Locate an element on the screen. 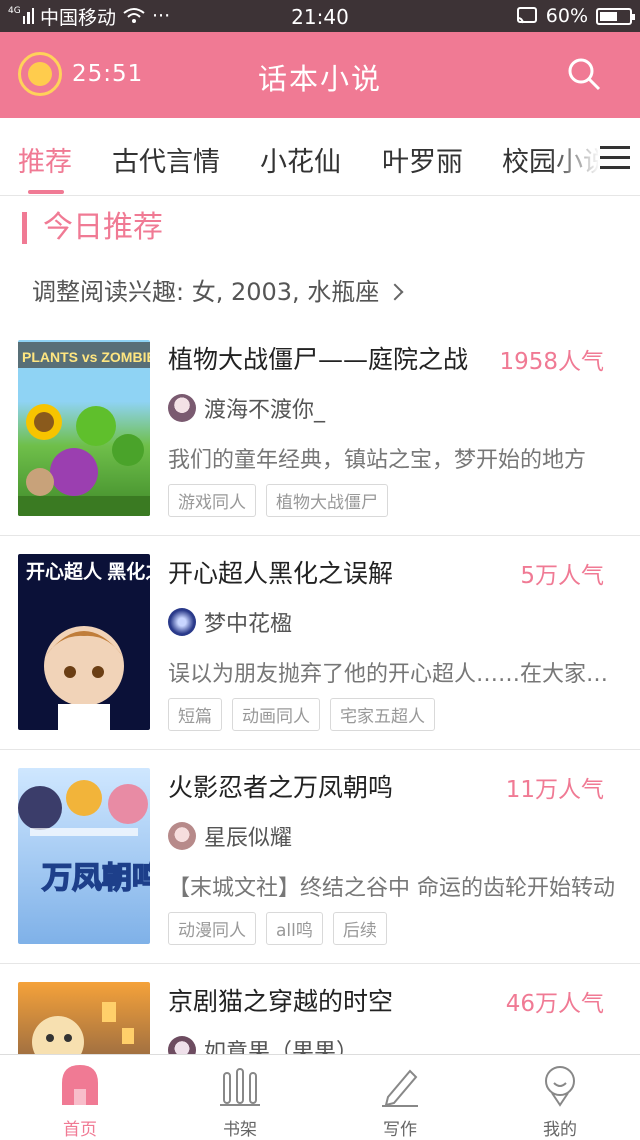 The image size is (640, 1140). nav-label: 书架 is located at coordinates (240, 1130).